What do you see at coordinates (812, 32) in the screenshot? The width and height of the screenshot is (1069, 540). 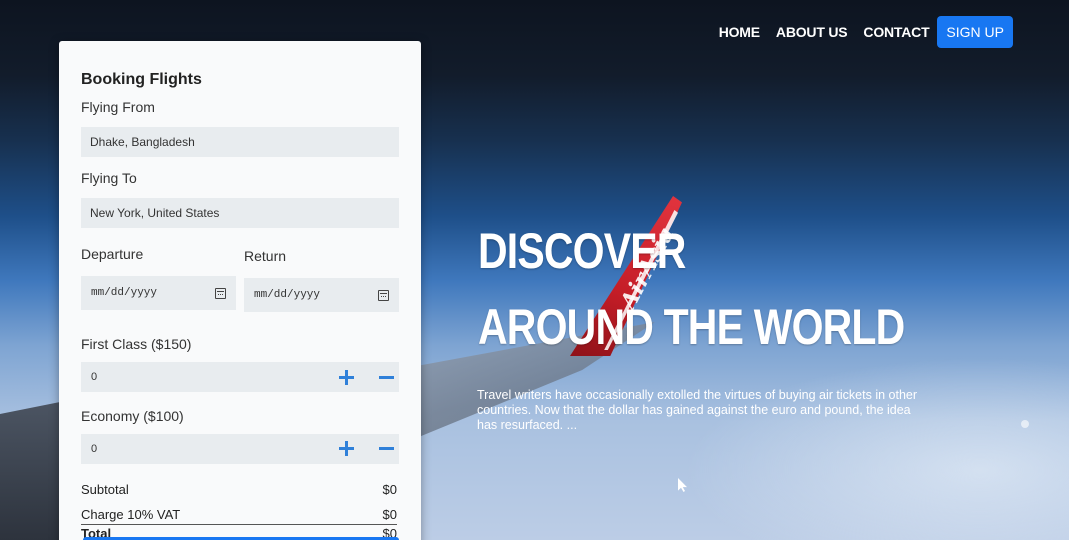 I see `nav-about-link: ABOUT US` at bounding box center [812, 32].